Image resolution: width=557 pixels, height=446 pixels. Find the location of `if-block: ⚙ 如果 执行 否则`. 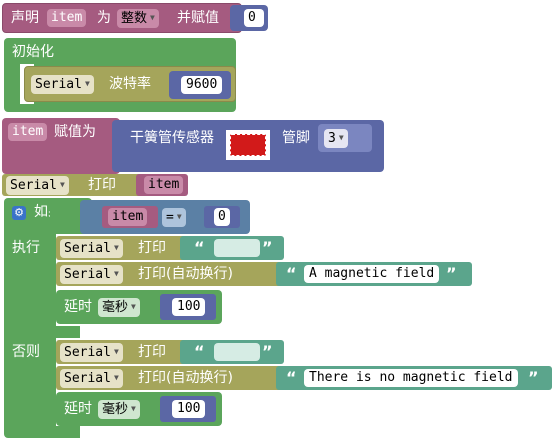

if-block: ⚙ 如果 执行 否则 is located at coordinates (33, 318).